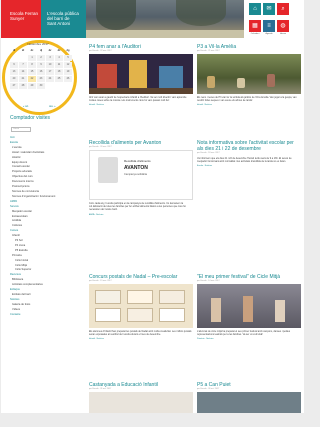 This screenshot has height=427, width=320. I want to click on calendar-day: 11, so click(59, 65).